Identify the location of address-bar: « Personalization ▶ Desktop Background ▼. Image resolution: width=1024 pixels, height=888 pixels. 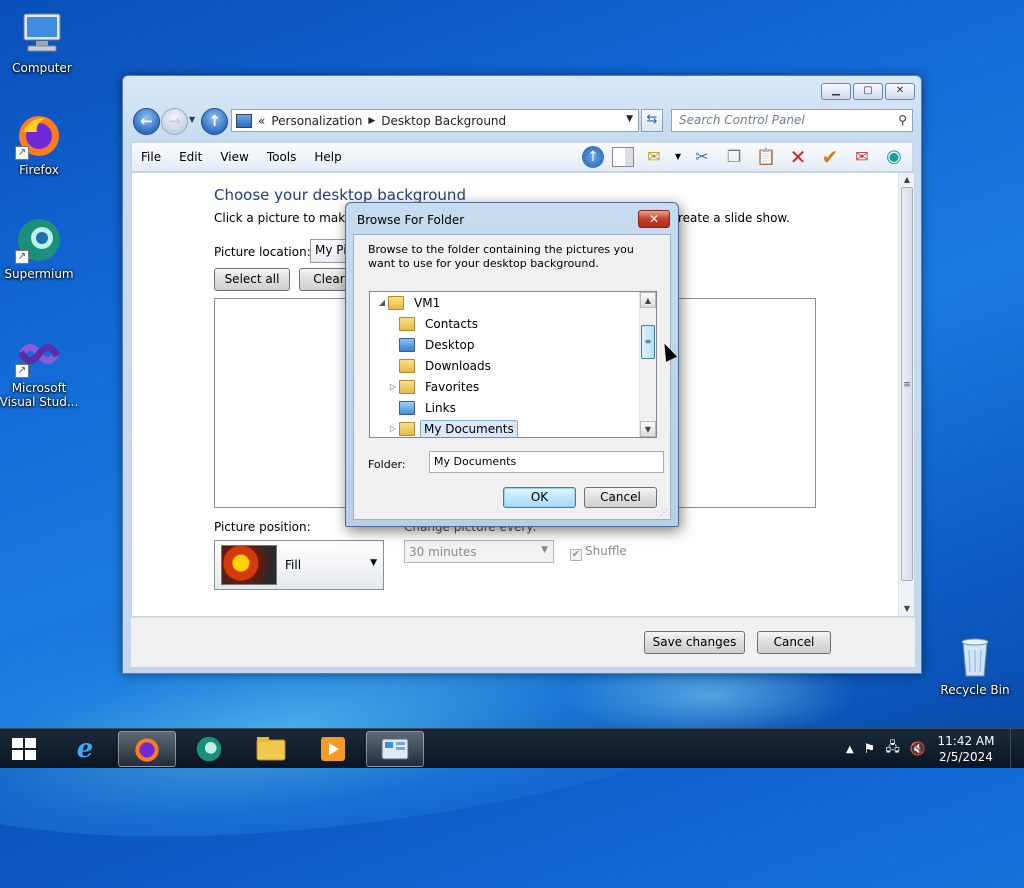
(435, 120).